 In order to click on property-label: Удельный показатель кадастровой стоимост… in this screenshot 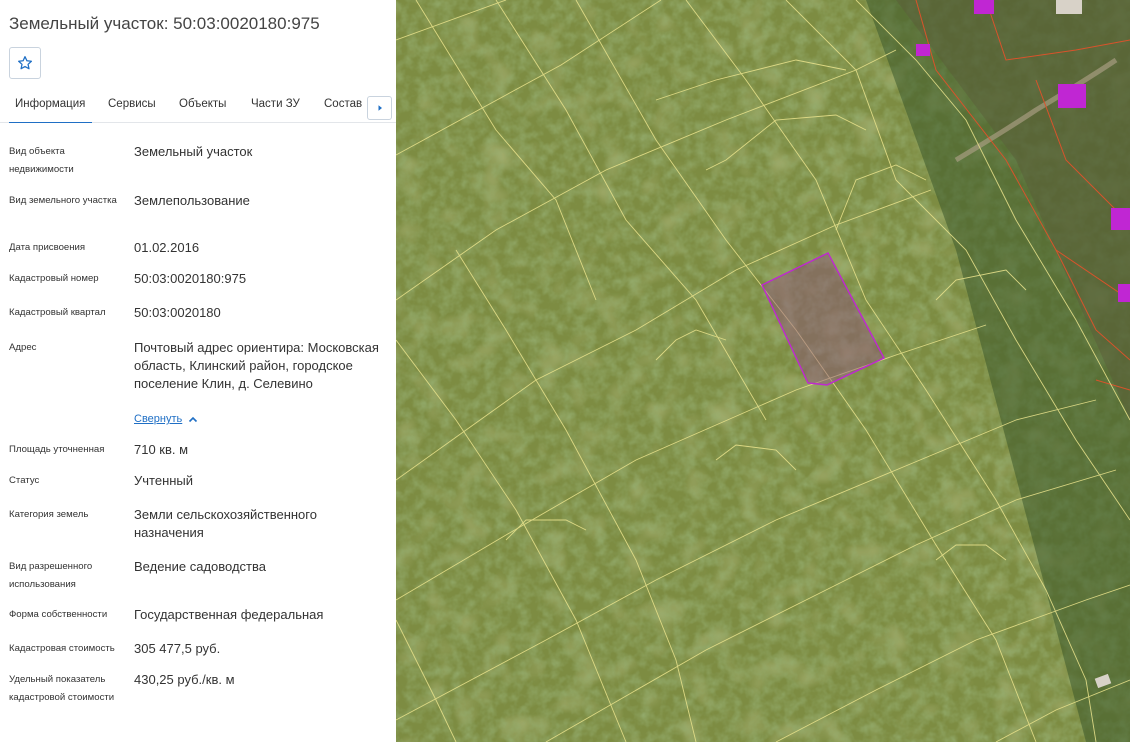, I will do `click(62, 688)`.